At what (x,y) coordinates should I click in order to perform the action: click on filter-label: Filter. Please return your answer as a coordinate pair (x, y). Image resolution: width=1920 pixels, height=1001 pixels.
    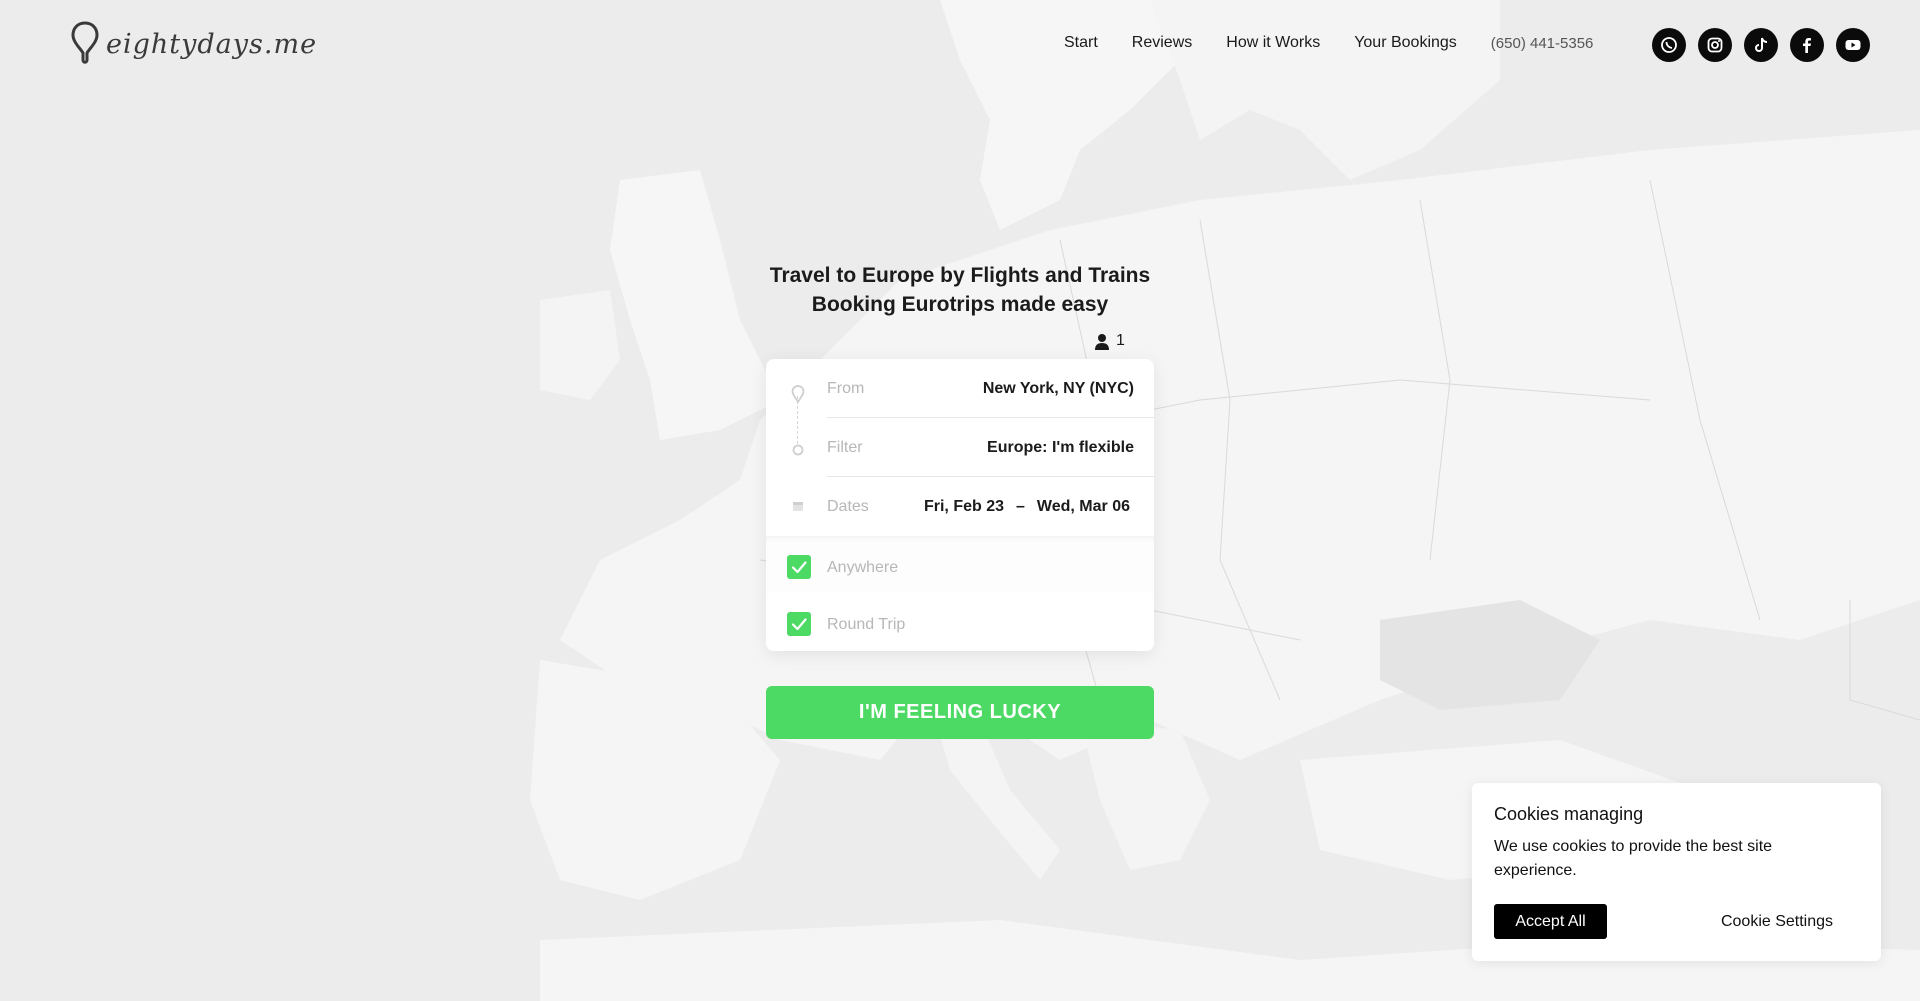
    Looking at the image, I should click on (845, 447).